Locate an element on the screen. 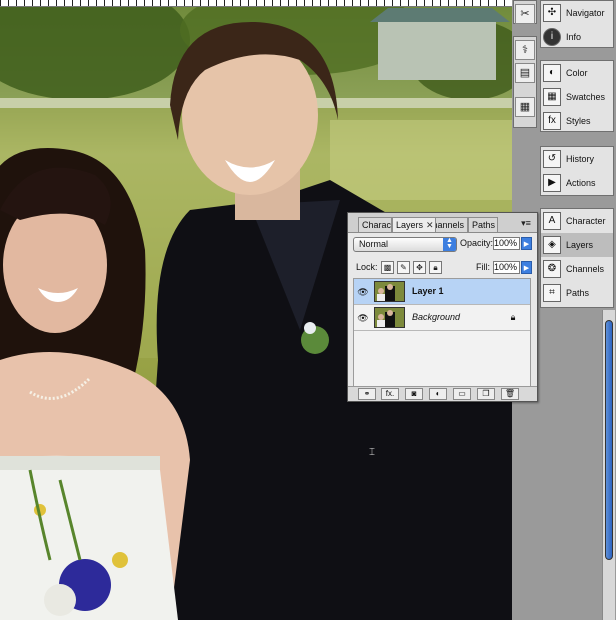 This screenshot has height=620, width=616. tab-character: Characte is located at coordinates (375, 224).